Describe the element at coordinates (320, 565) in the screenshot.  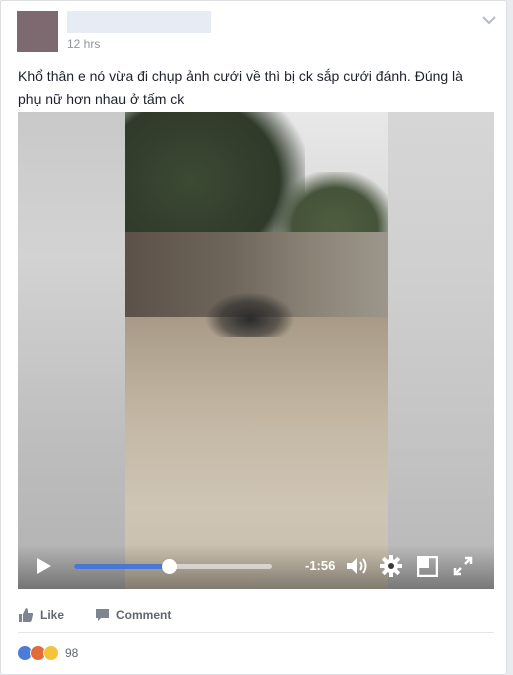
I see `time-remaining: -1:56` at that location.